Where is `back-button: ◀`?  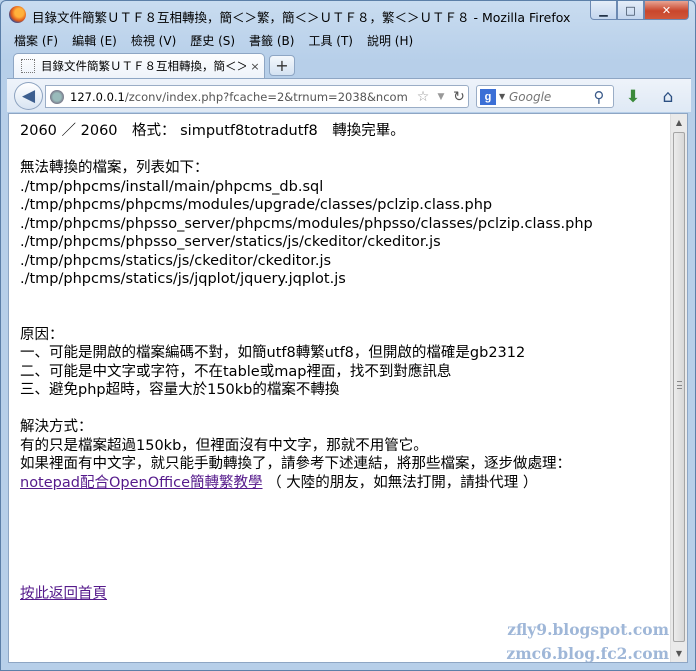 back-button: ◀ is located at coordinates (28, 96).